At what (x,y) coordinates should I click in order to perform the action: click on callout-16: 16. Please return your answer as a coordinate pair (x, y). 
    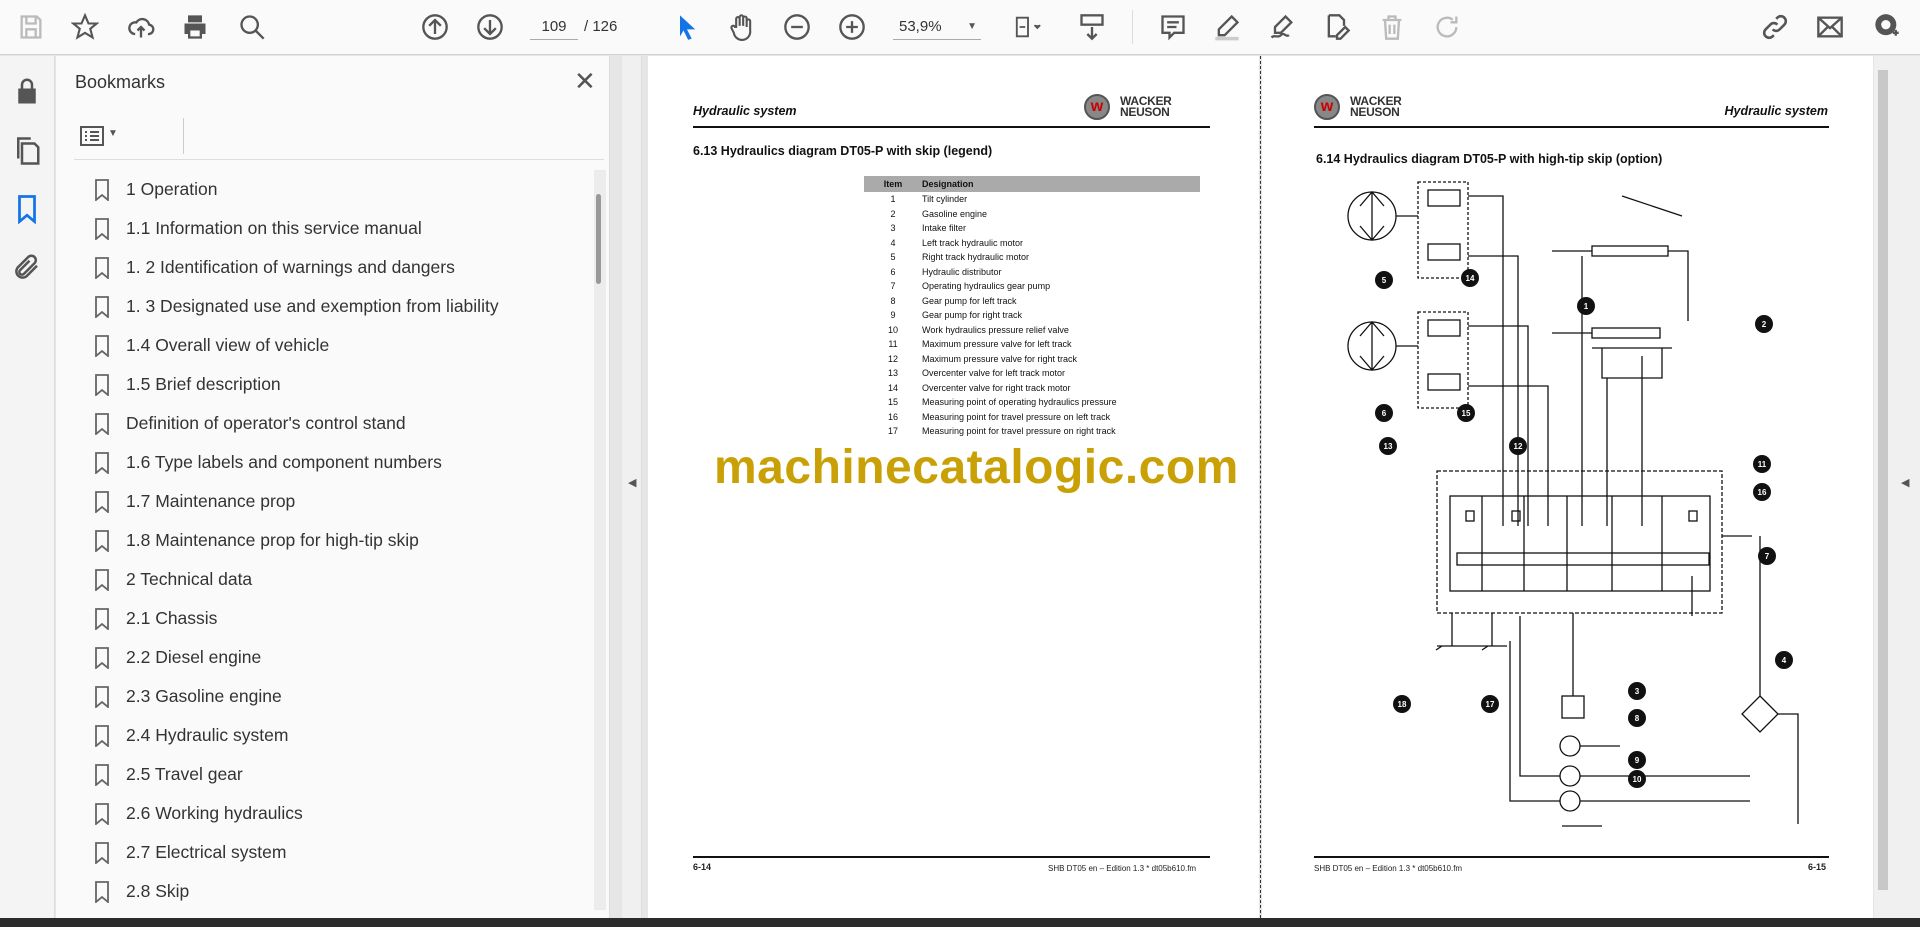
    Looking at the image, I should click on (1762, 492).